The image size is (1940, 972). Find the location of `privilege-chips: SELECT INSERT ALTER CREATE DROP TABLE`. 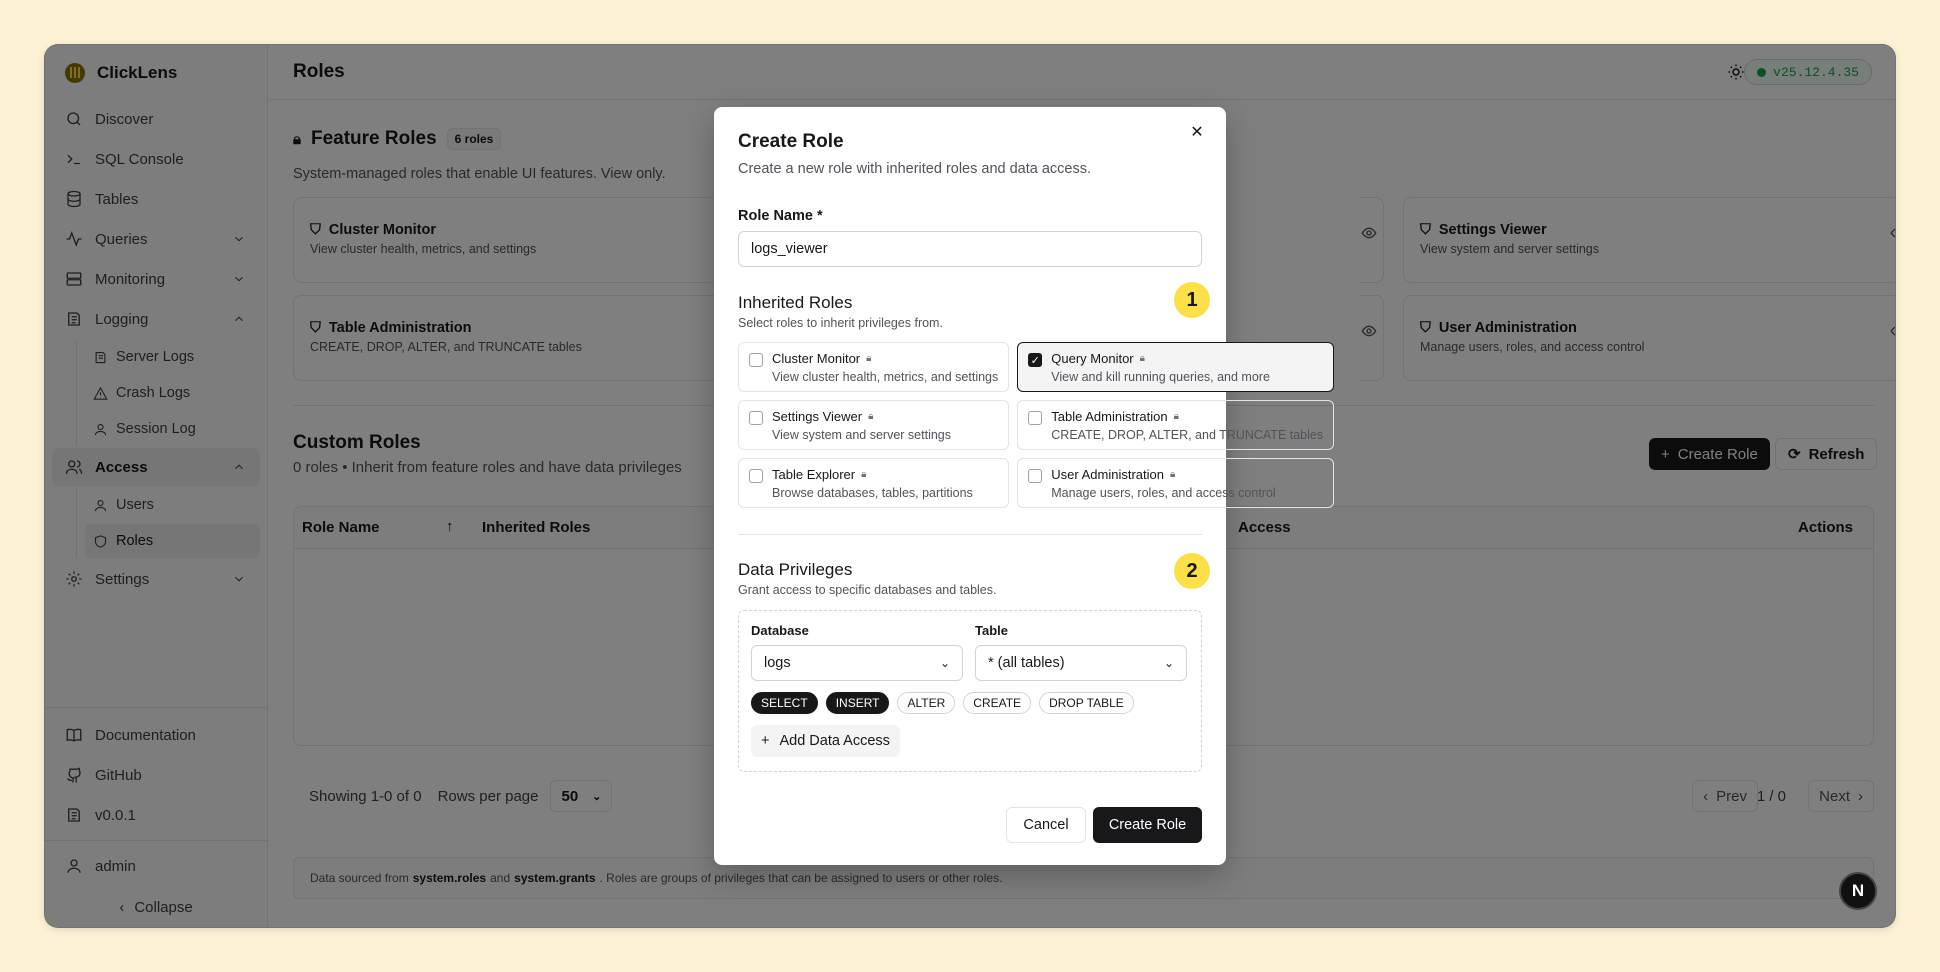

privilege-chips: SELECT INSERT ALTER CREATE DROP TABLE is located at coordinates (942, 703).